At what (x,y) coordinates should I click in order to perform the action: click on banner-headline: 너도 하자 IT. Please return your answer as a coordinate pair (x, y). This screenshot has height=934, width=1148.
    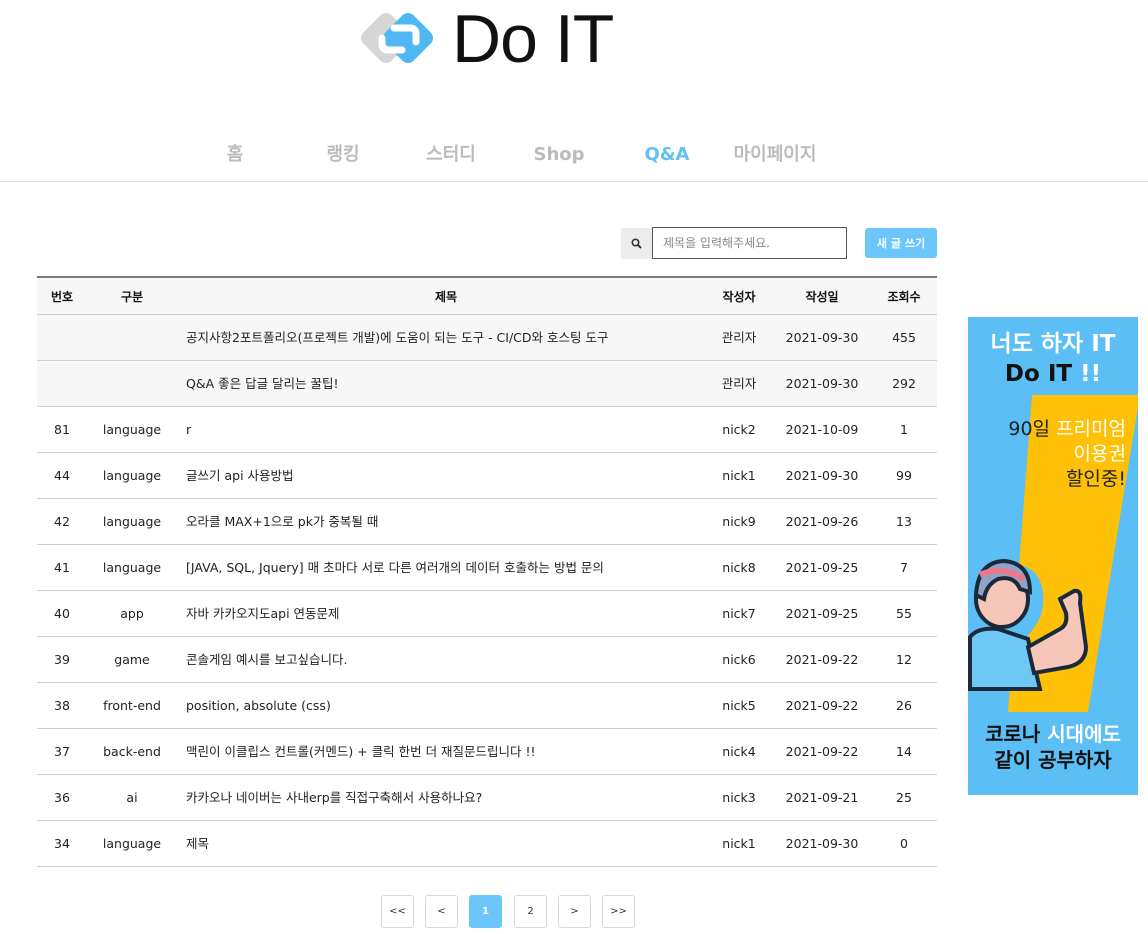
    Looking at the image, I should click on (1053, 344).